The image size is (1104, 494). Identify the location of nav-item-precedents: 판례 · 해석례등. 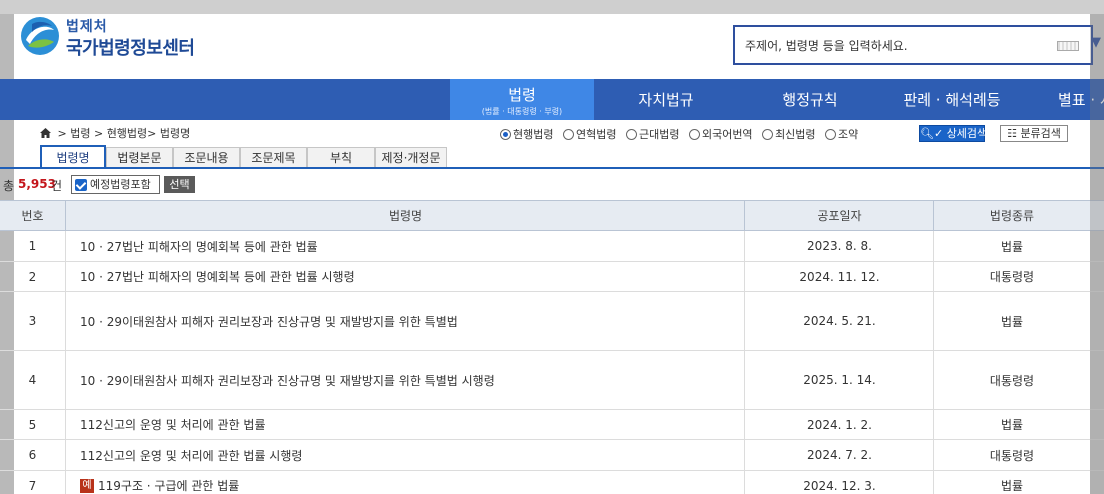
(952, 99).